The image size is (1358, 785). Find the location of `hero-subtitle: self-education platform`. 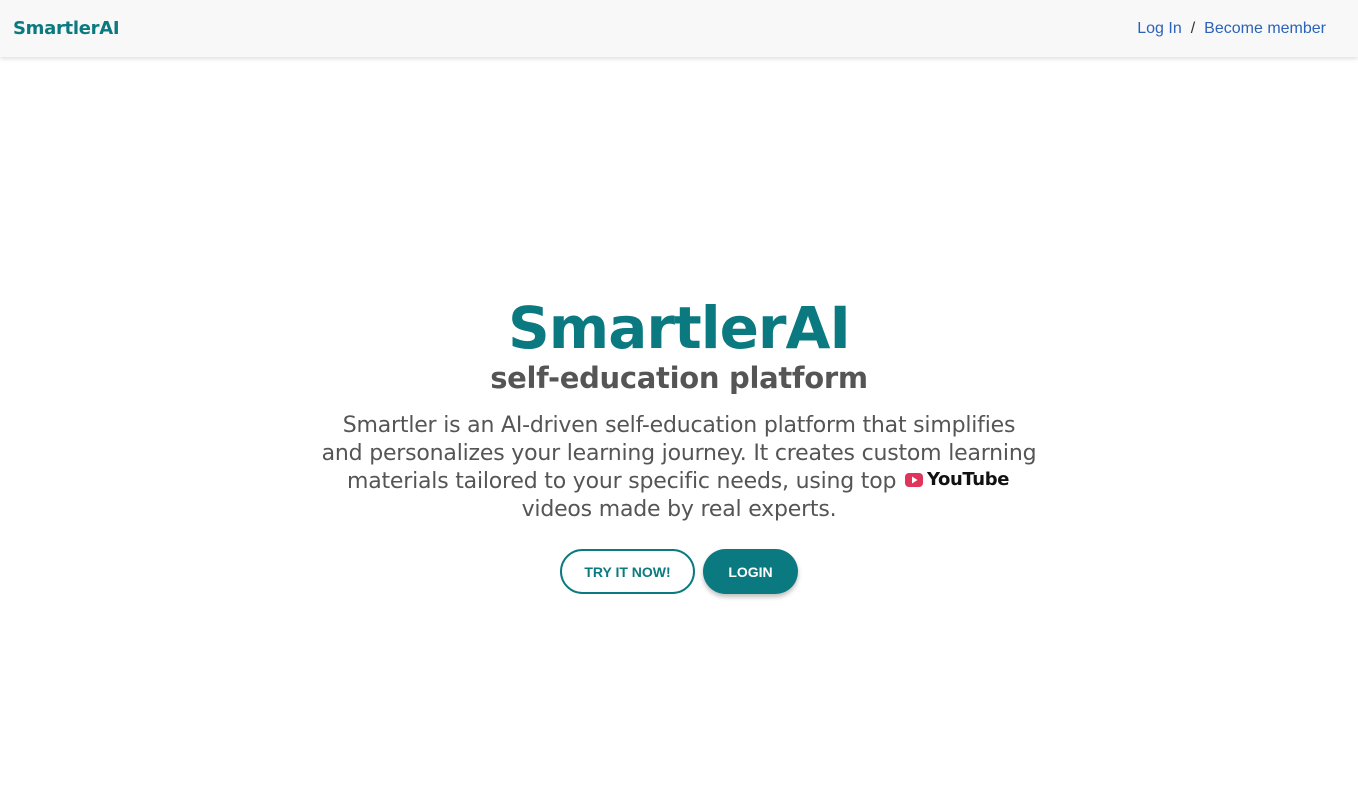

hero-subtitle: self-education platform is located at coordinates (679, 378).